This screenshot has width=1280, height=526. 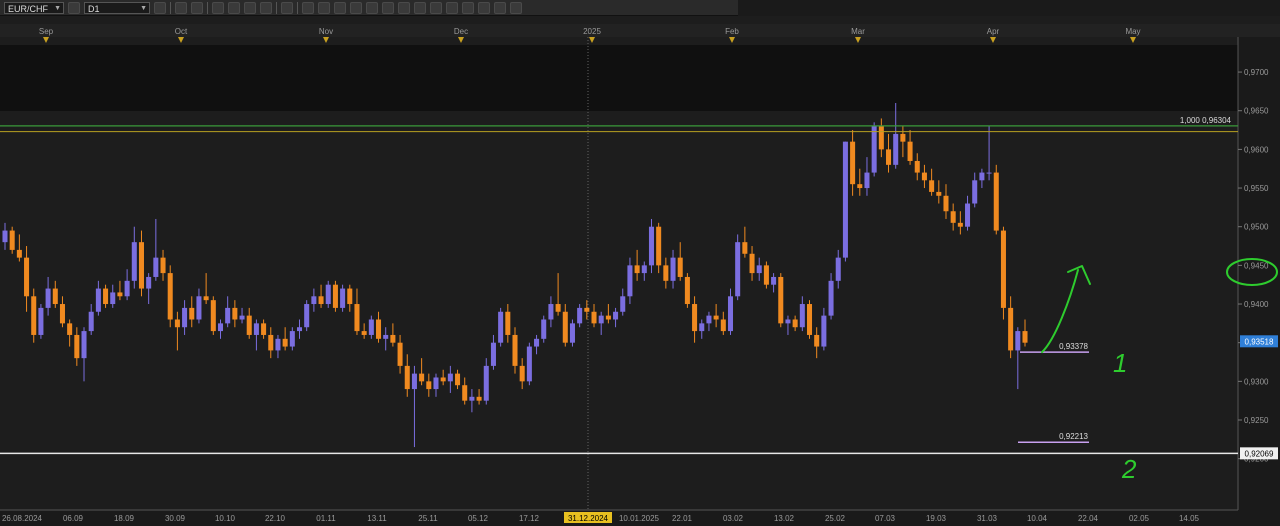 I want to click on zoom-fit-icon, so click(x=250, y=7).